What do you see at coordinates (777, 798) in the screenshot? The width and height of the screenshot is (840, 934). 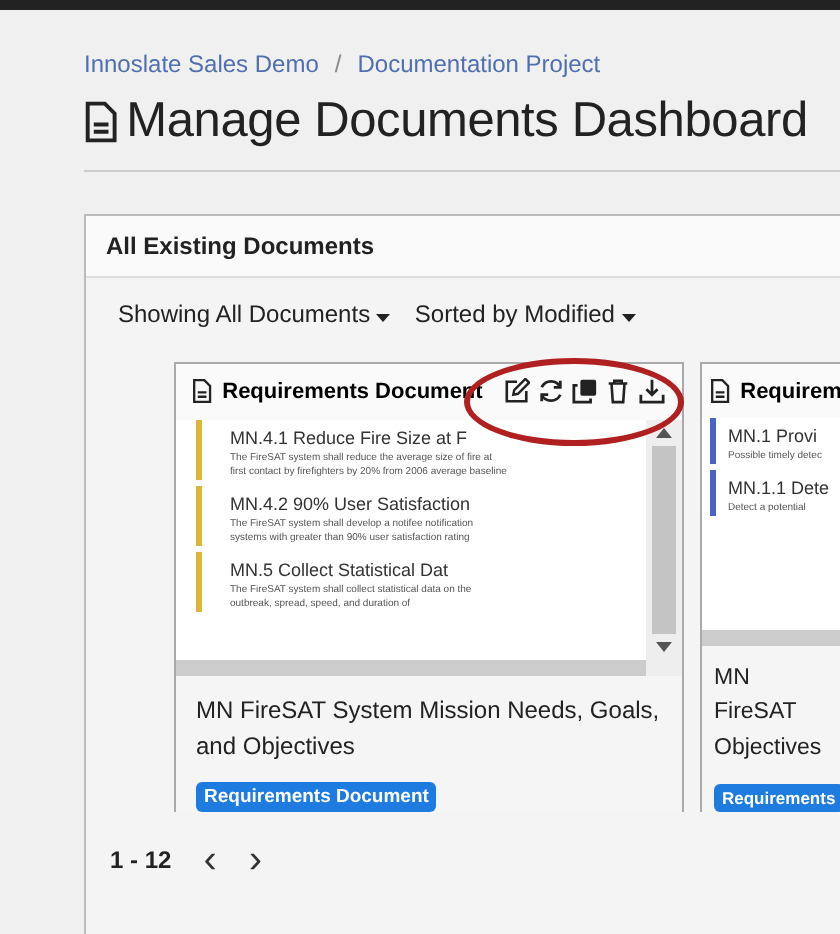 I see `document-type-tag: Requirements` at bounding box center [777, 798].